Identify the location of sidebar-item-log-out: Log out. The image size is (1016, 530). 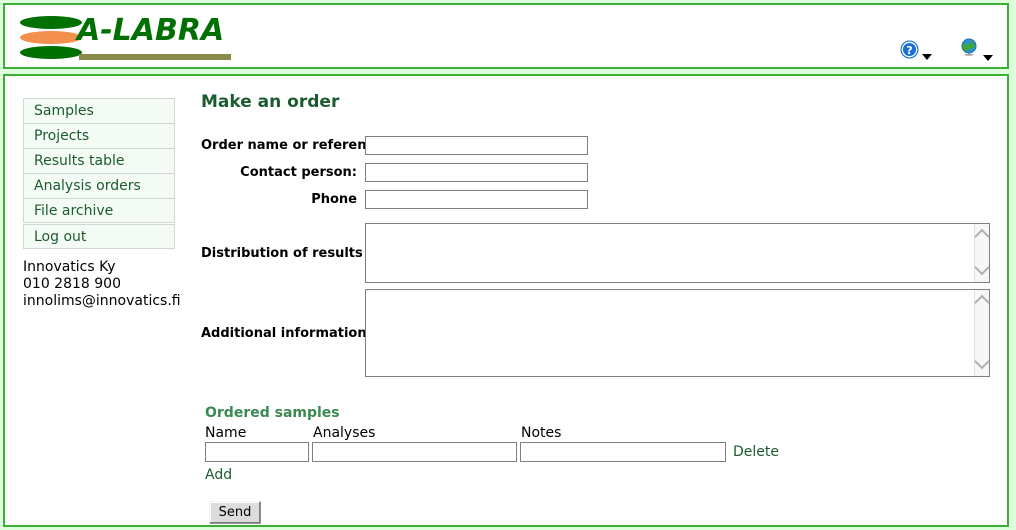
(99, 236).